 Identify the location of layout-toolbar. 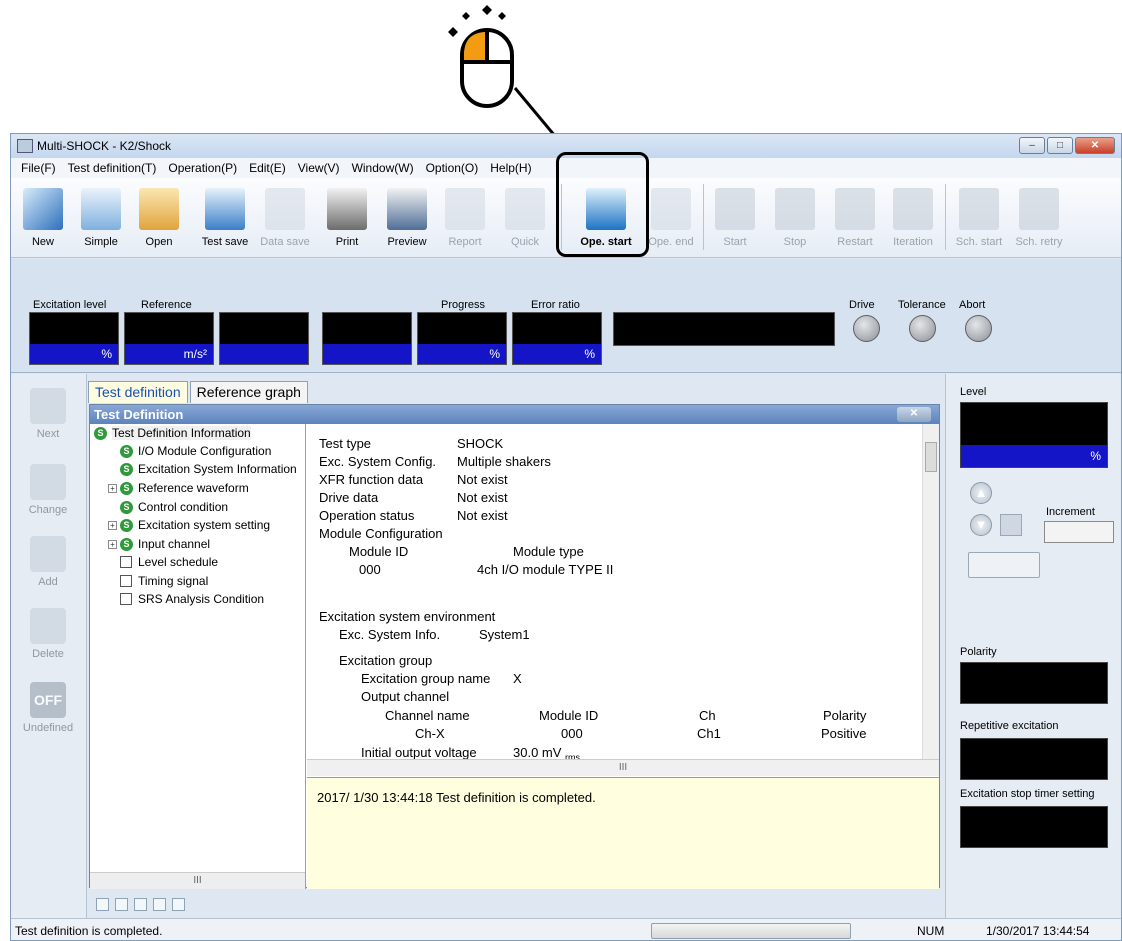
(516, 904).